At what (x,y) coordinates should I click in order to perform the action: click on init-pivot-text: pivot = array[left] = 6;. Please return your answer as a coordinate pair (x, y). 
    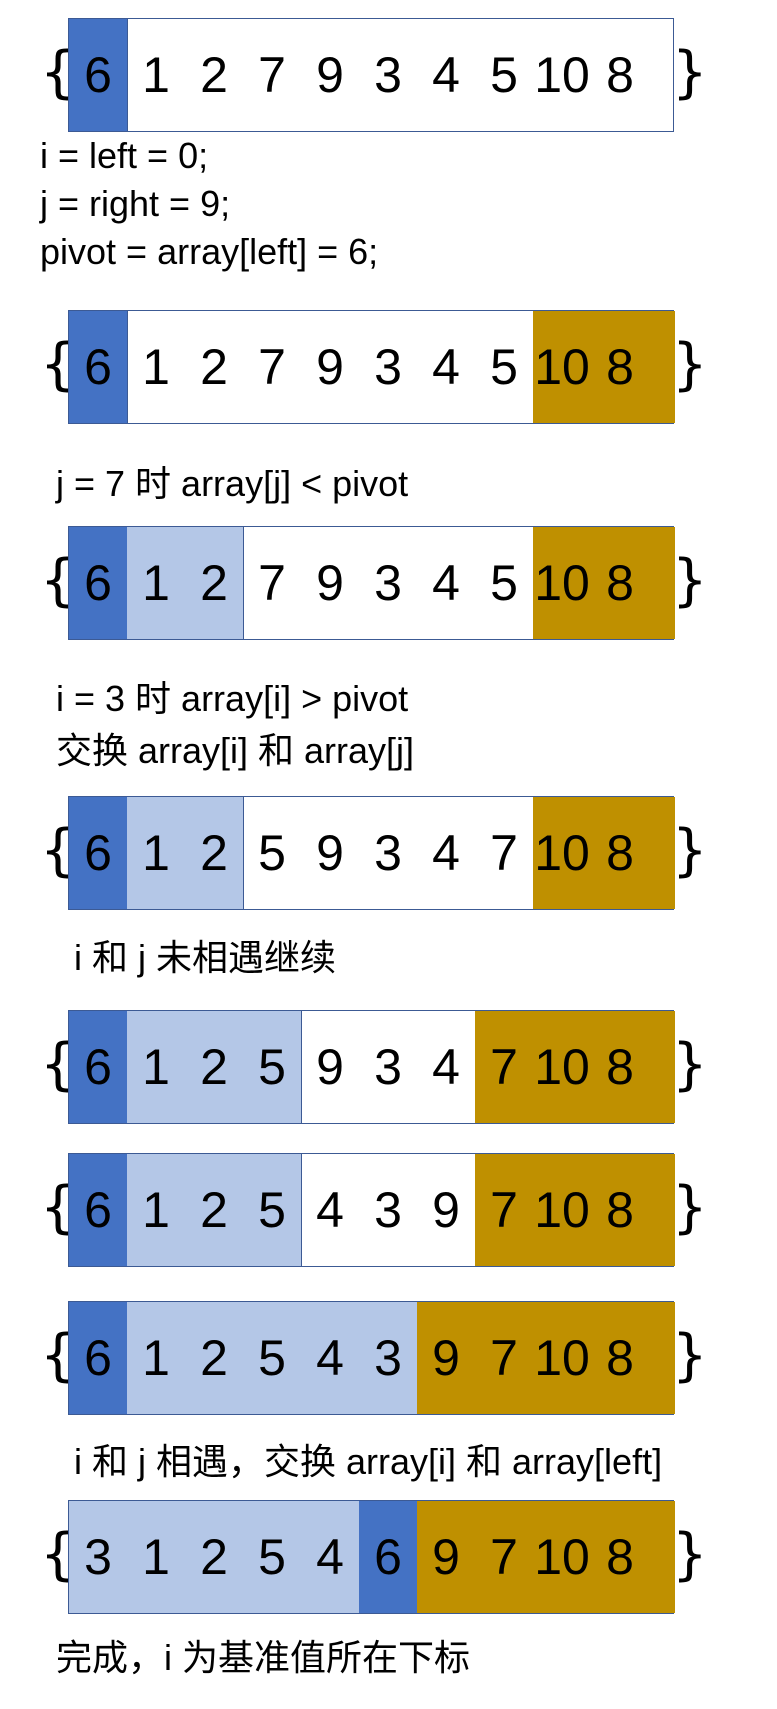
    Looking at the image, I should click on (209, 251).